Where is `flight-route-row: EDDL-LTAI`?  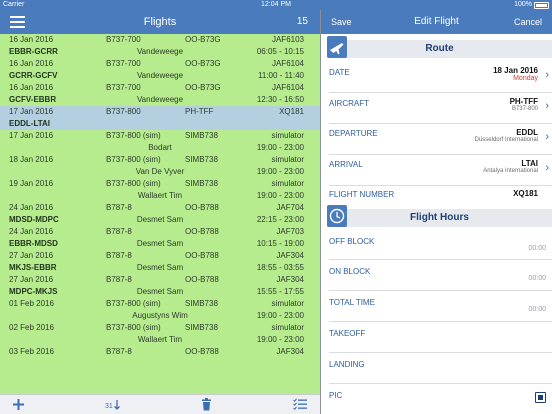
flight-route-row: EDDL-LTAI is located at coordinates (160, 124).